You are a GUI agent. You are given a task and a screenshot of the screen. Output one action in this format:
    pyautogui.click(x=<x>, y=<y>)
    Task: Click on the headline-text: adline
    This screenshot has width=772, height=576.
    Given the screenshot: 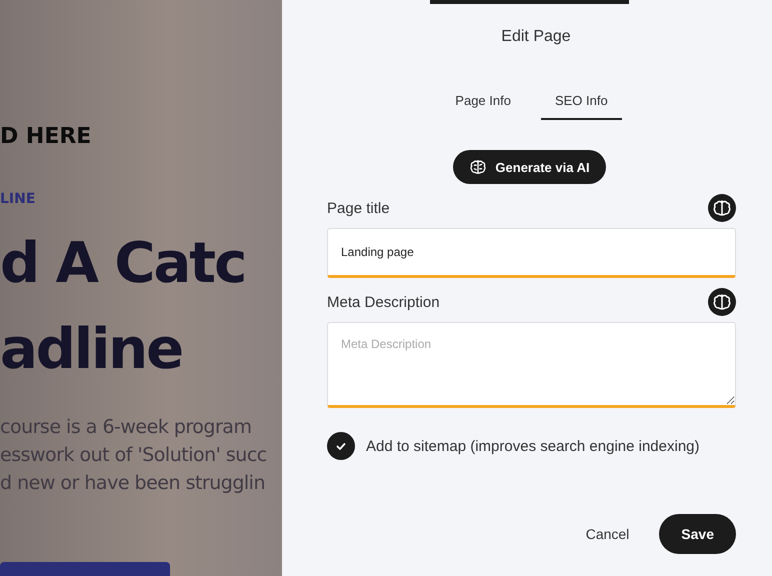 What is the action you would take?
    pyautogui.click(x=91, y=350)
    